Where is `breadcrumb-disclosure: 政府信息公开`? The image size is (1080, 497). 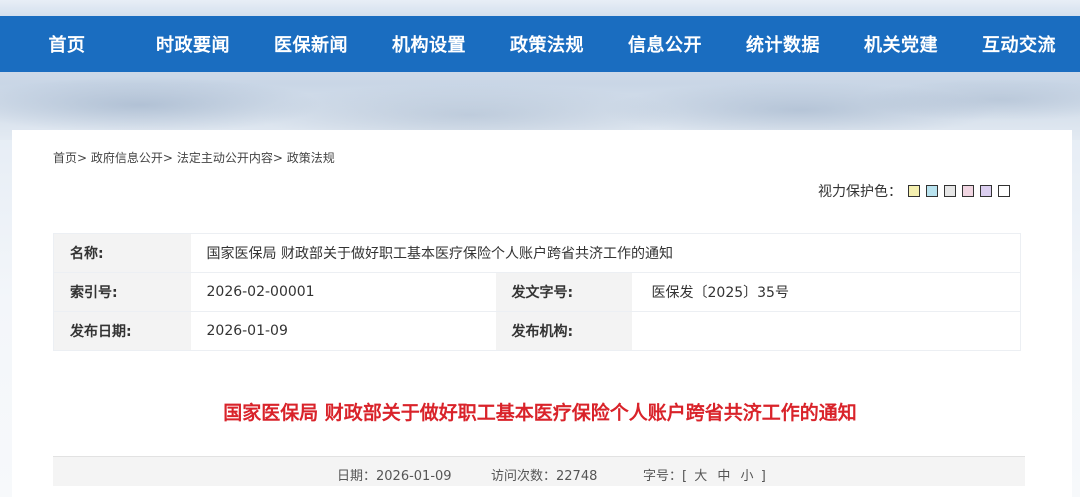
breadcrumb-disclosure: 政府信息公开 is located at coordinates (127, 158).